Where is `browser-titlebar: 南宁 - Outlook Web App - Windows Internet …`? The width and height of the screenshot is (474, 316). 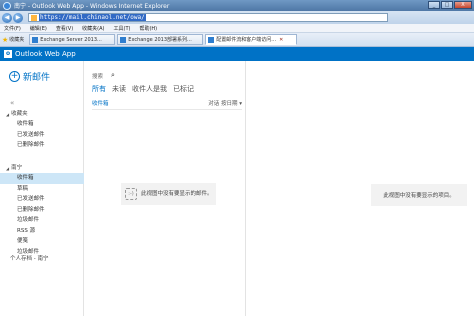
browser-titlebar: 南宁 - Outlook Web App - Windows Internet … is located at coordinates (237, 5).